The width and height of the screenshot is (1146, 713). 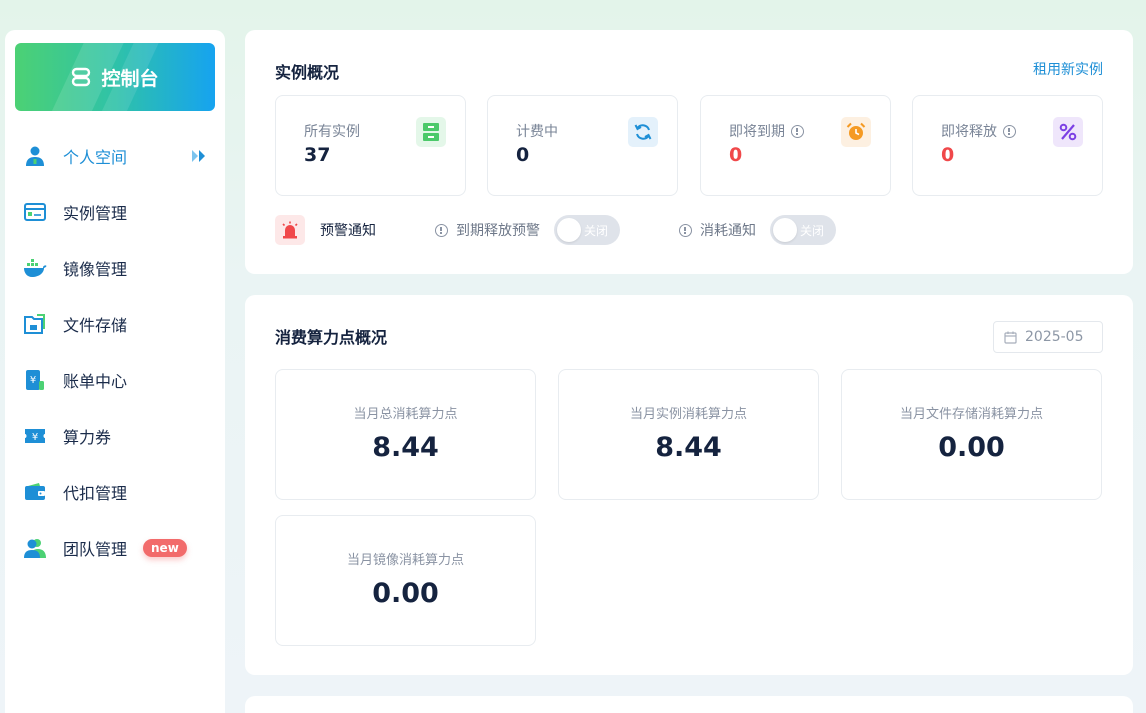 I want to click on card-label: 所有实例, so click(x=332, y=132).